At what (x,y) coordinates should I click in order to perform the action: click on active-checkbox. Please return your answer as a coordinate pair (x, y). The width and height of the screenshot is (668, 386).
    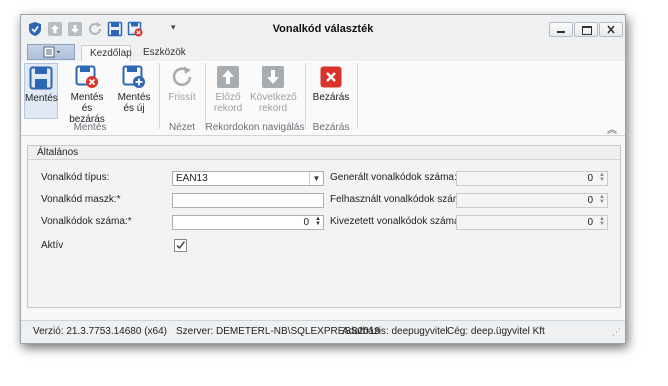
    Looking at the image, I should click on (180, 245).